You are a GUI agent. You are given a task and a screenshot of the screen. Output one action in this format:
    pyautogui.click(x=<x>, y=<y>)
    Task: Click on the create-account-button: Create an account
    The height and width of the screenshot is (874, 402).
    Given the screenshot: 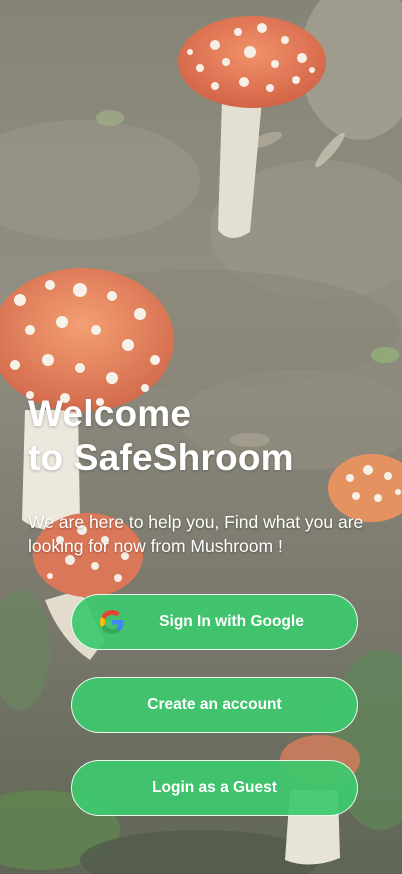 What is the action you would take?
    pyautogui.click(x=214, y=705)
    